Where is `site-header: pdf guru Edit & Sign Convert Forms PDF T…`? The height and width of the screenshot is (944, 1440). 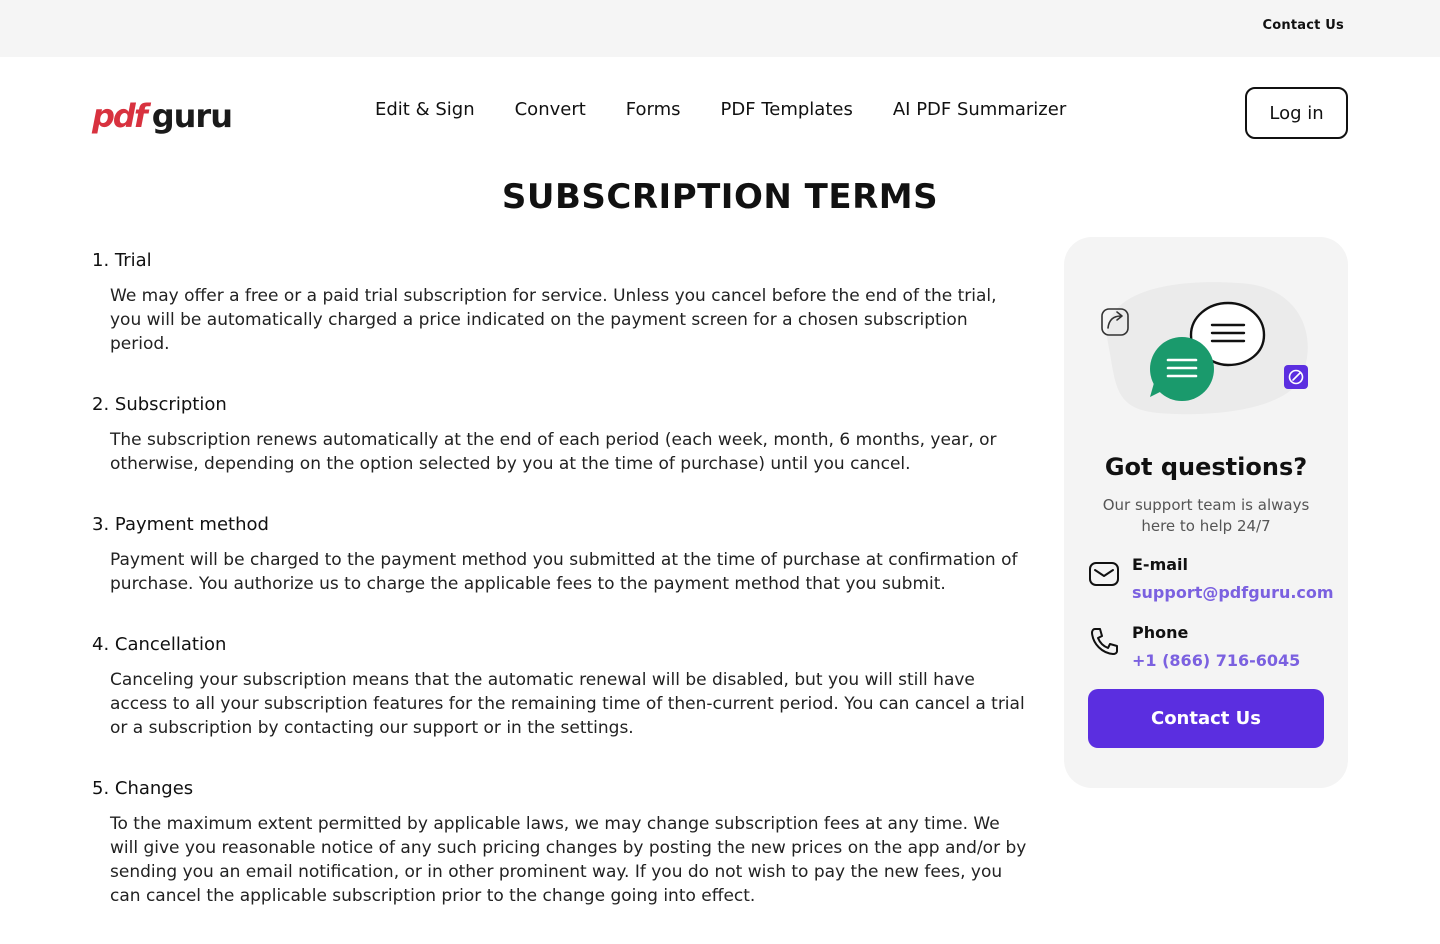 site-header: pdf guru Edit & Sign Convert Forms PDF T… is located at coordinates (720, 112).